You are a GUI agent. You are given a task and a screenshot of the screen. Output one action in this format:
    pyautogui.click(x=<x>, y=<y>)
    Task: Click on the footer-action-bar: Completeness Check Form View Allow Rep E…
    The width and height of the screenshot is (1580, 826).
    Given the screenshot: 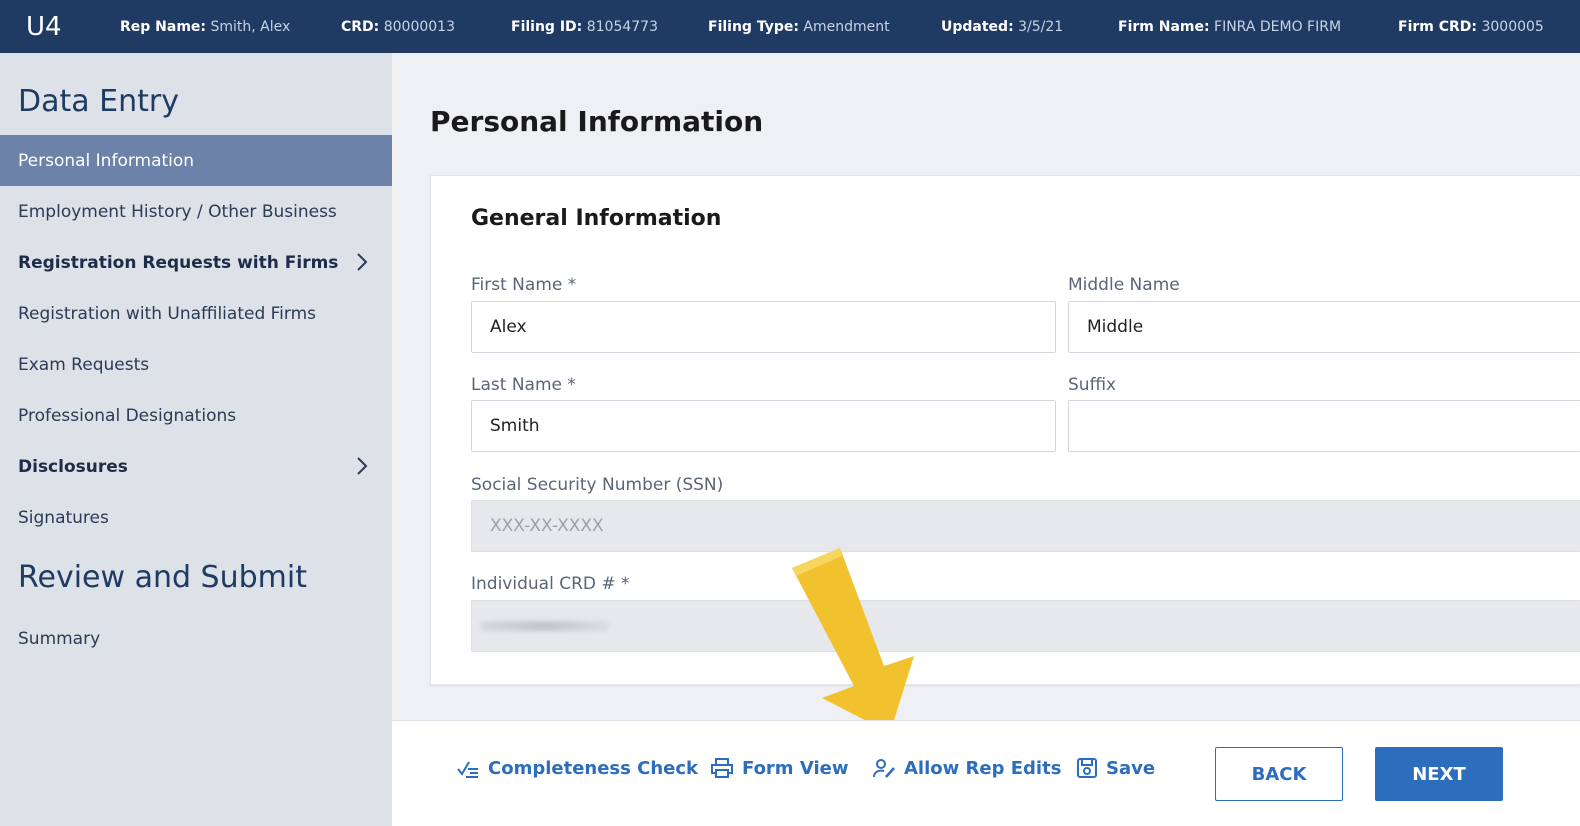 What is the action you would take?
    pyautogui.click(x=986, y=773)
    